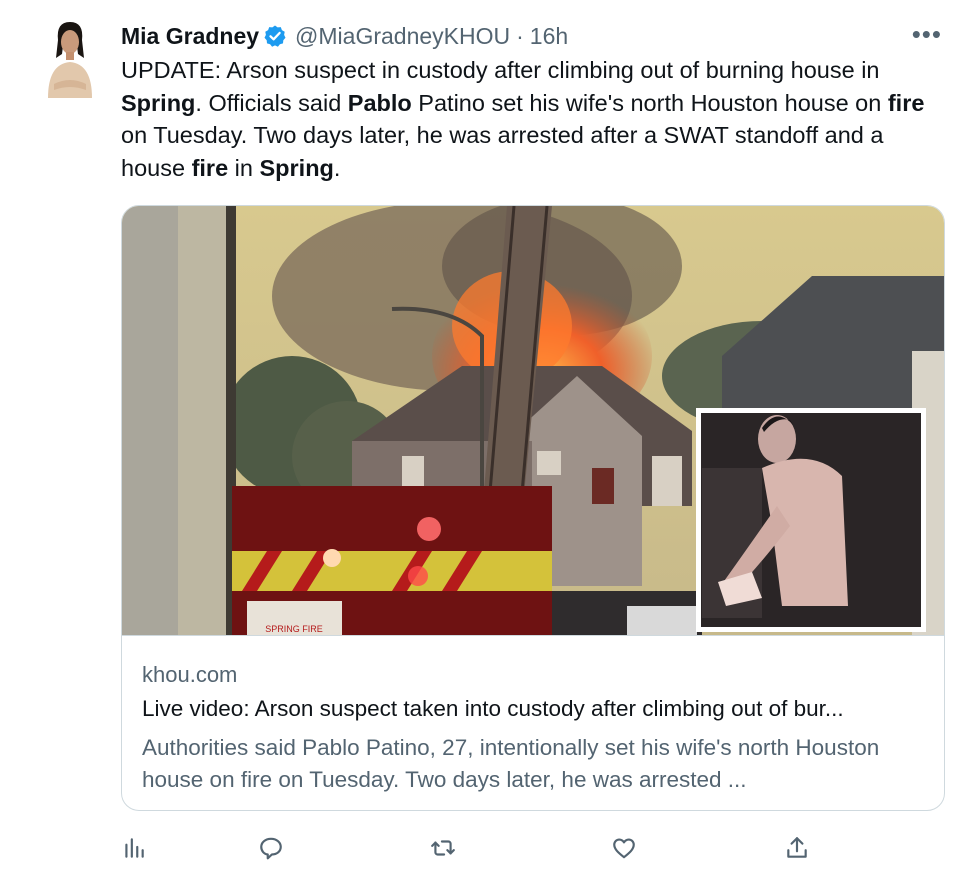 The height and width of the screenshot is (875, 960). What do you see at coordinates (379, 102) in the screenshot?
I see `highlighted-term: Pablo` at bounding box center [379, 102].